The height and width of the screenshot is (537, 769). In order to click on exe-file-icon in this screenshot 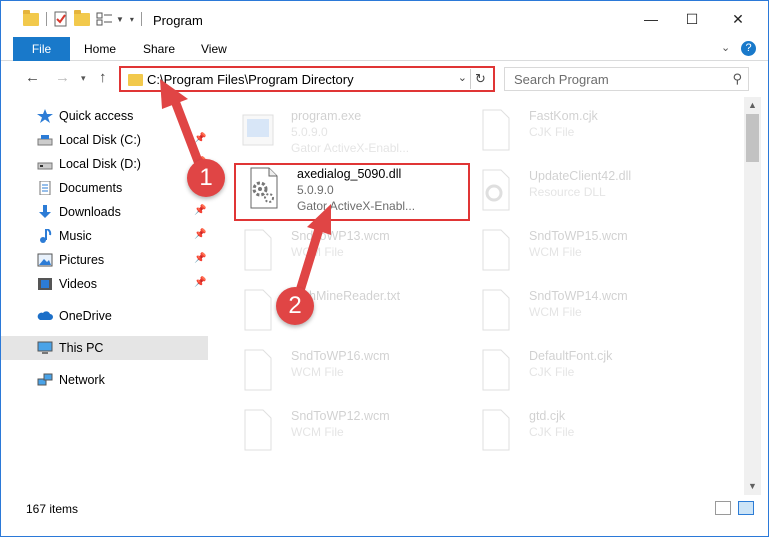, I will do `click(258, 130)`.